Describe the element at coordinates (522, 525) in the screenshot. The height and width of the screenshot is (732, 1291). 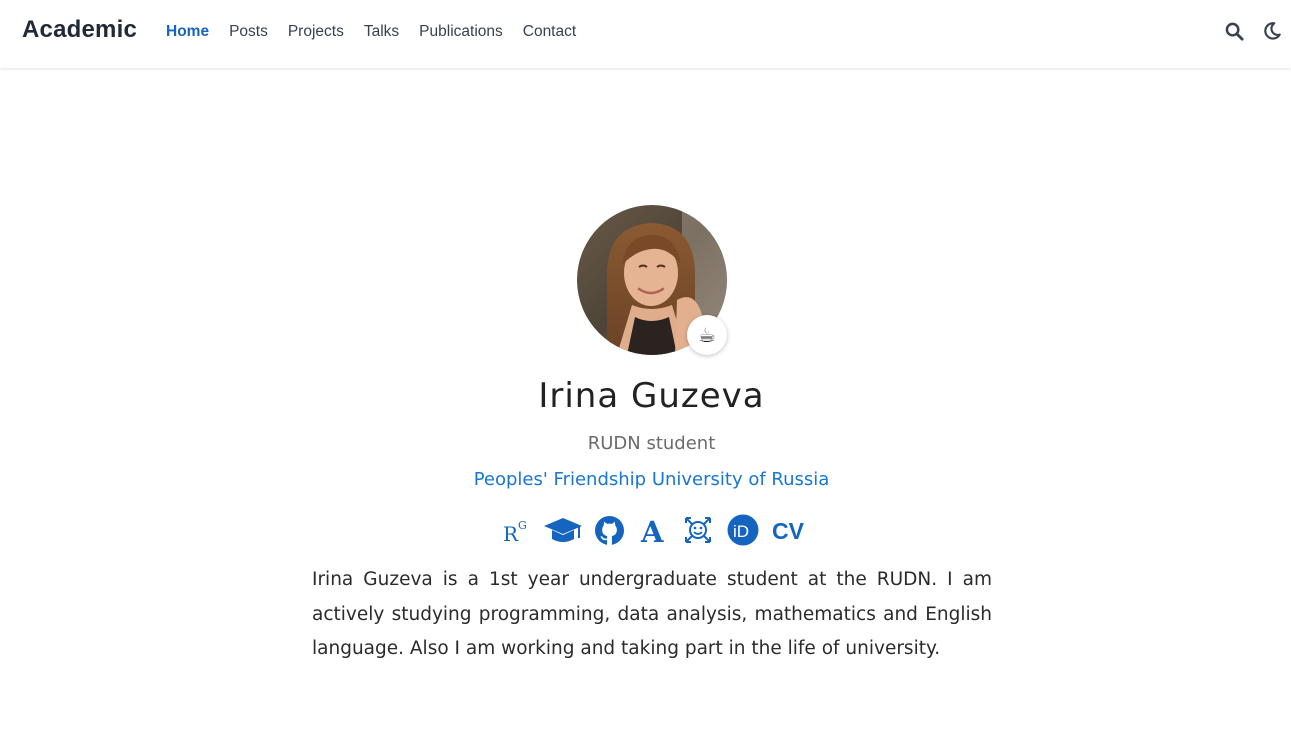
I see `svg-text: G` at that location.